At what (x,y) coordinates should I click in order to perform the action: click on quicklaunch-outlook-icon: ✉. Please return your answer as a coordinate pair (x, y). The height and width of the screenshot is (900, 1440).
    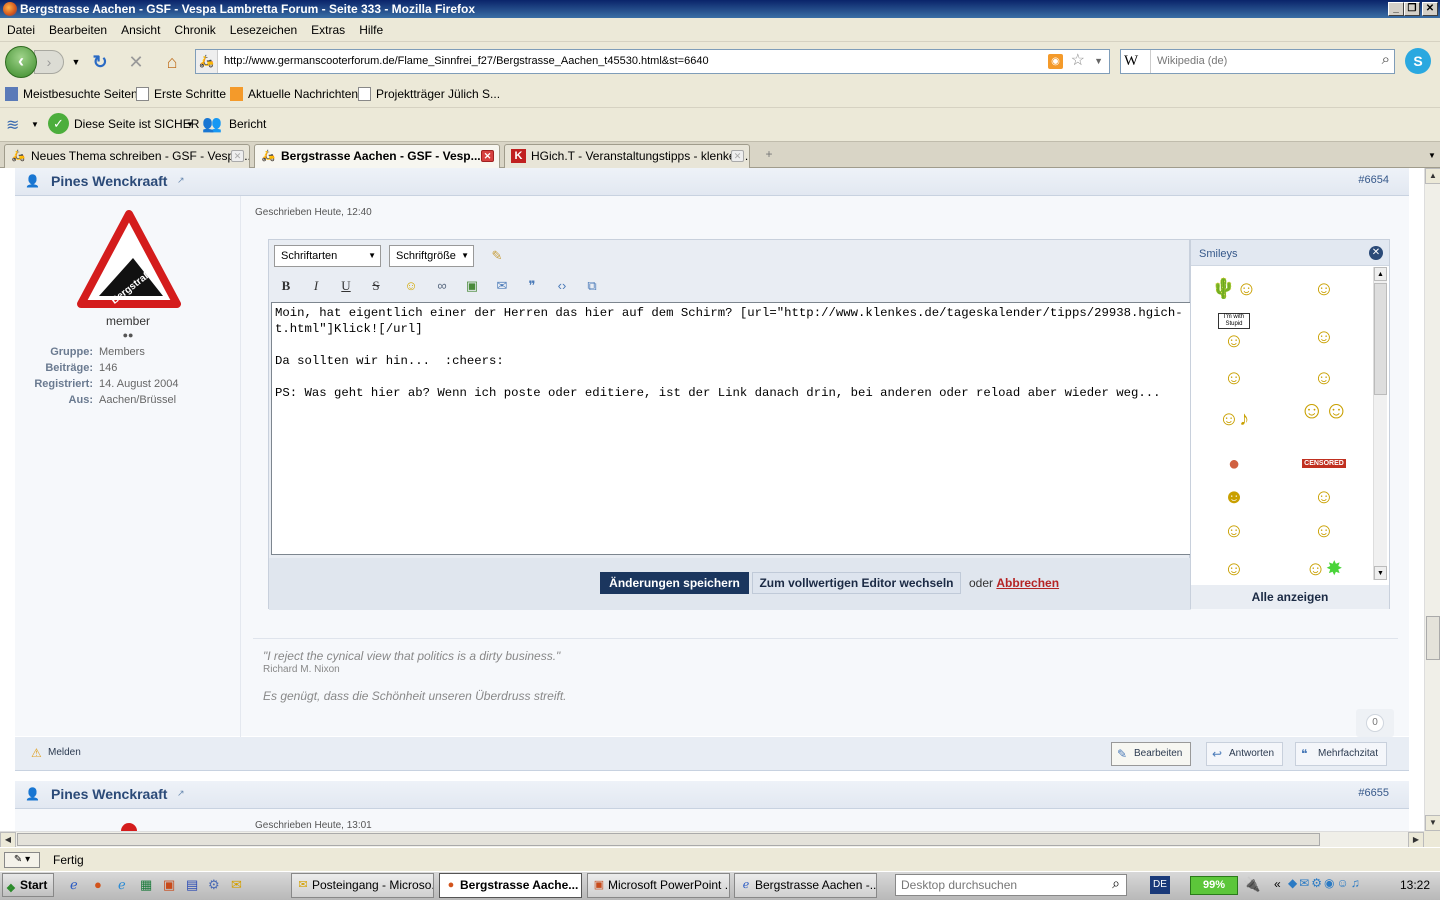
    Looking at the image, I should click on (236, 885).